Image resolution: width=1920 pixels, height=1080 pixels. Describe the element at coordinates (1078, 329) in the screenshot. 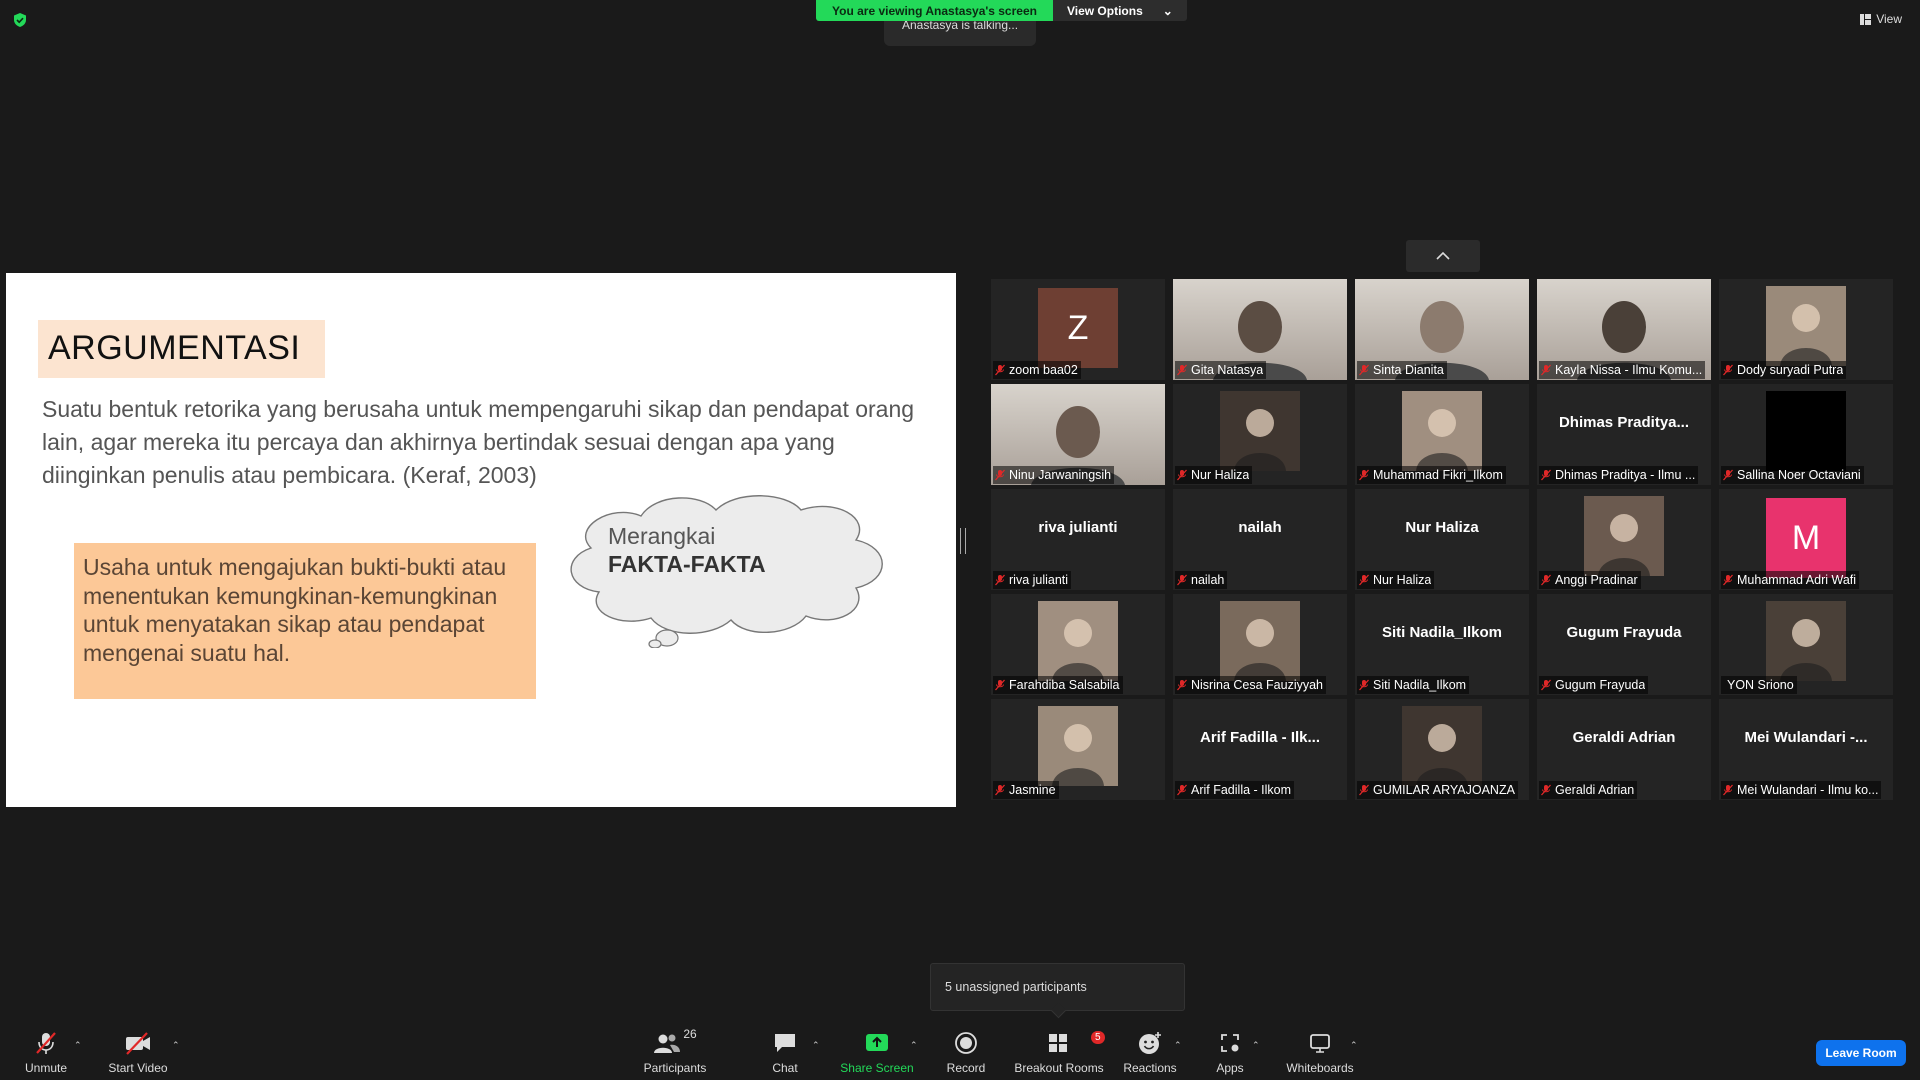

I see `participant-tile: Zzoom baa02` at that location.